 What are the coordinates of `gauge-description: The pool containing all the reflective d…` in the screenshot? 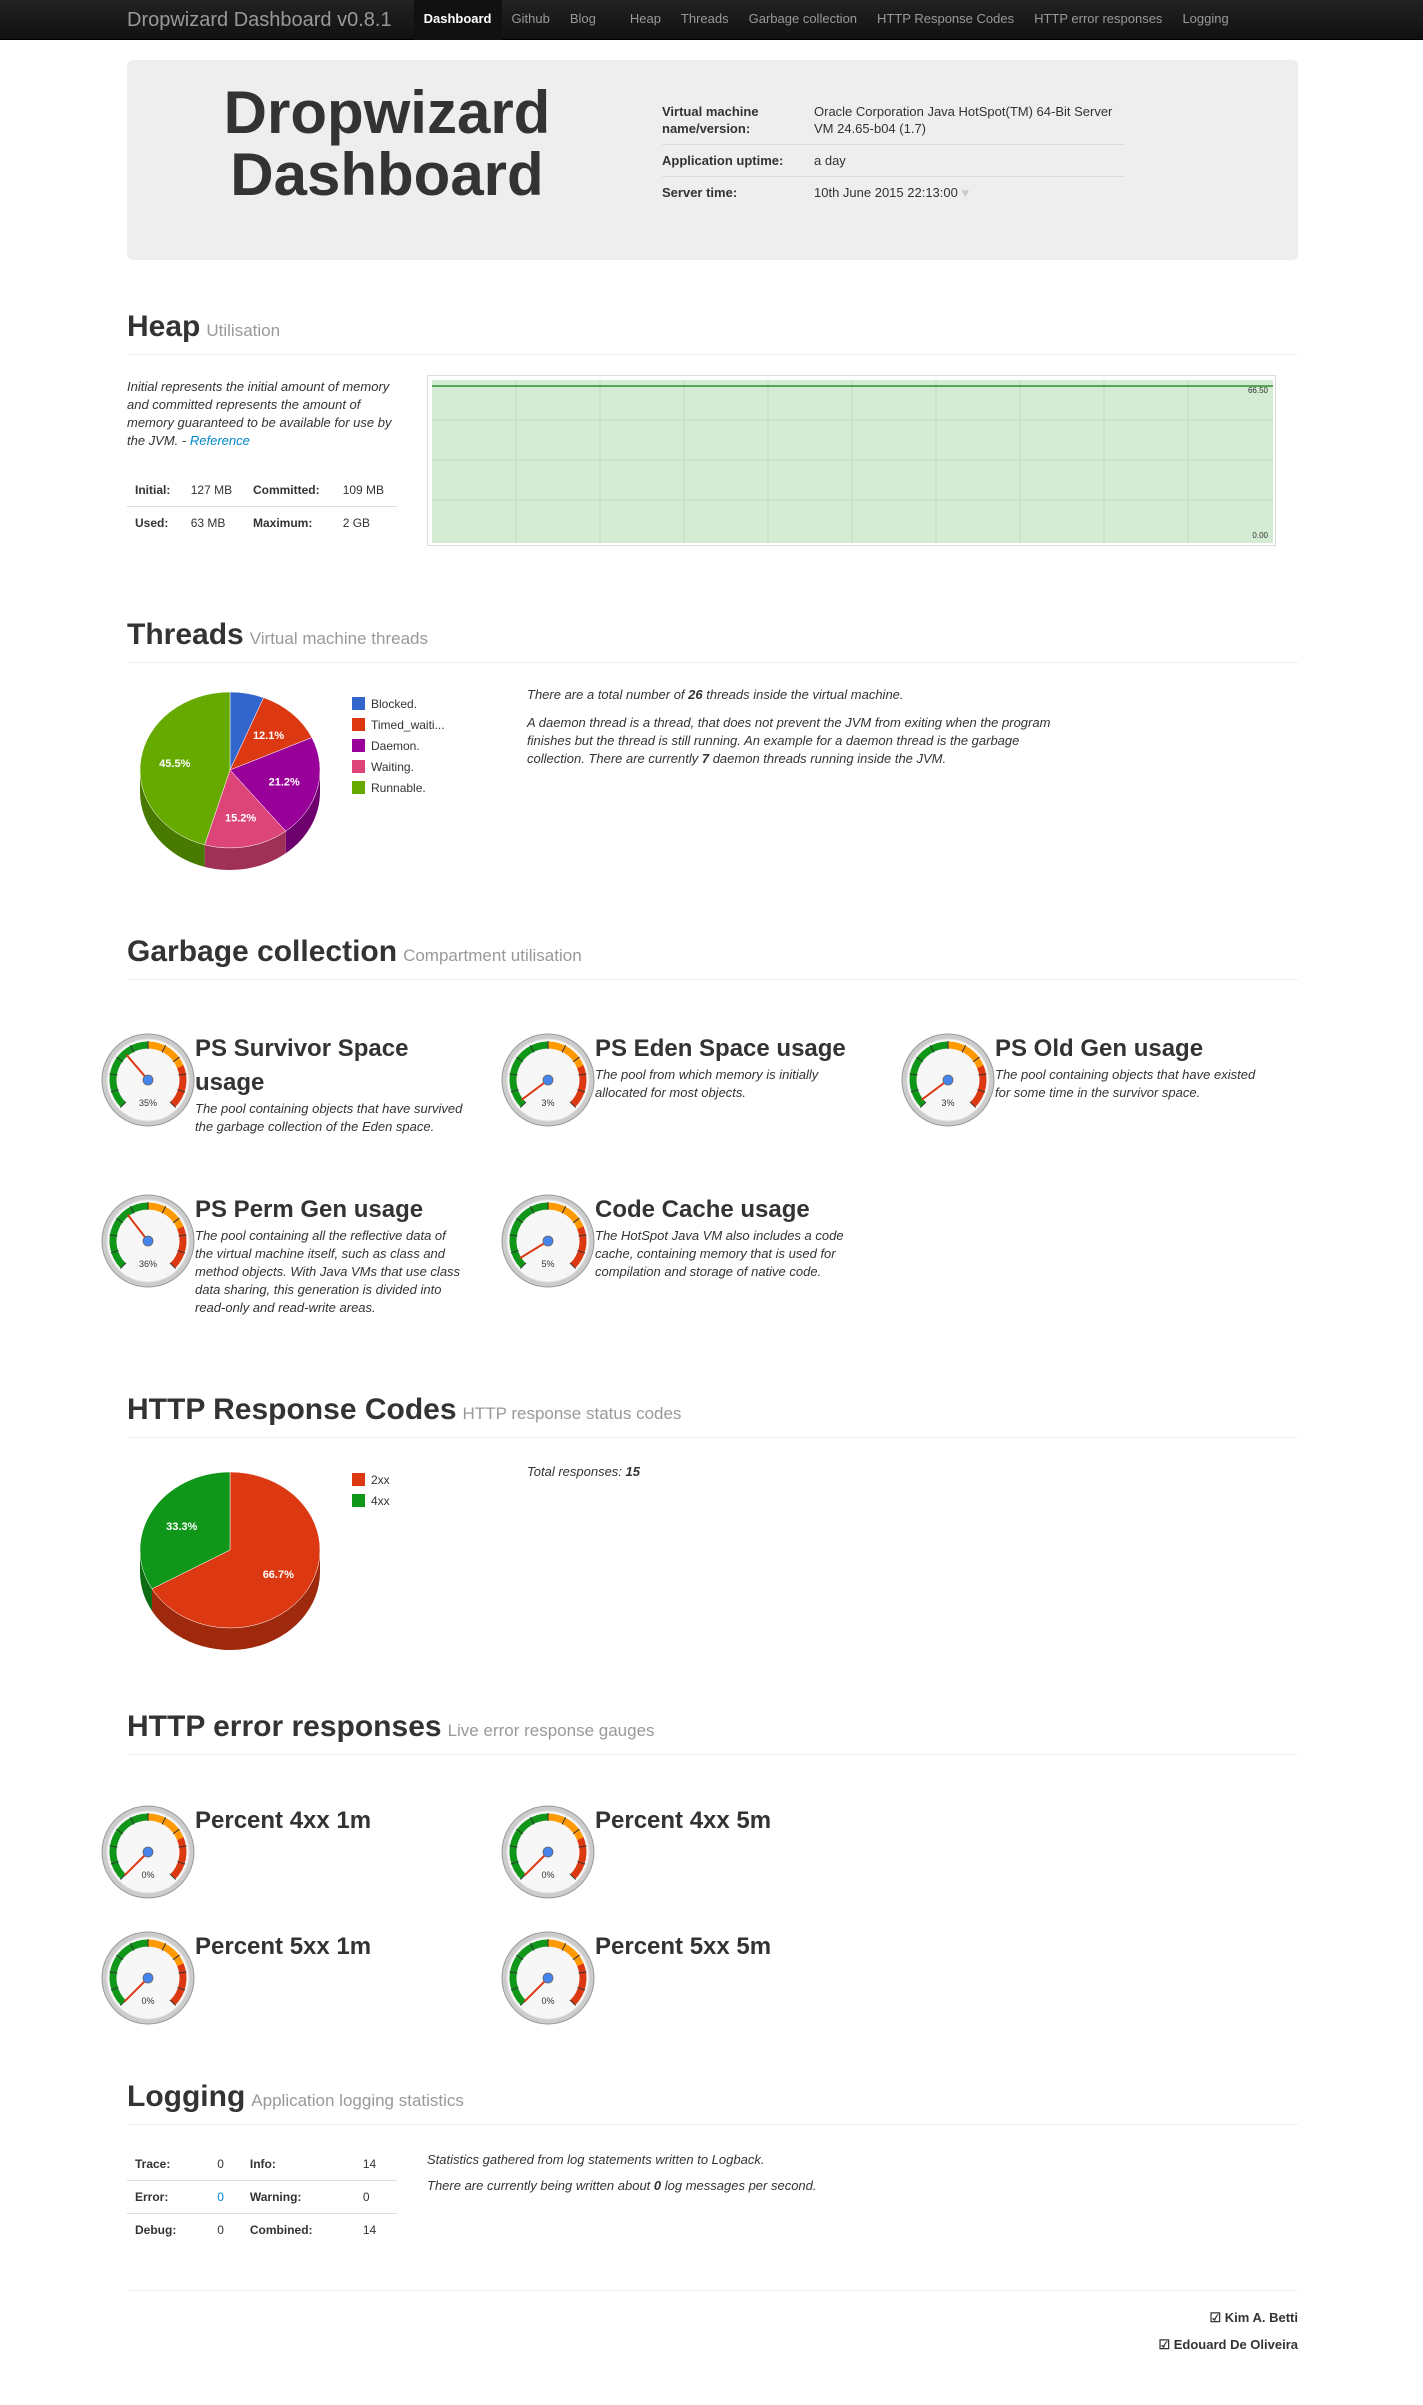 It's located at (328, 1271).